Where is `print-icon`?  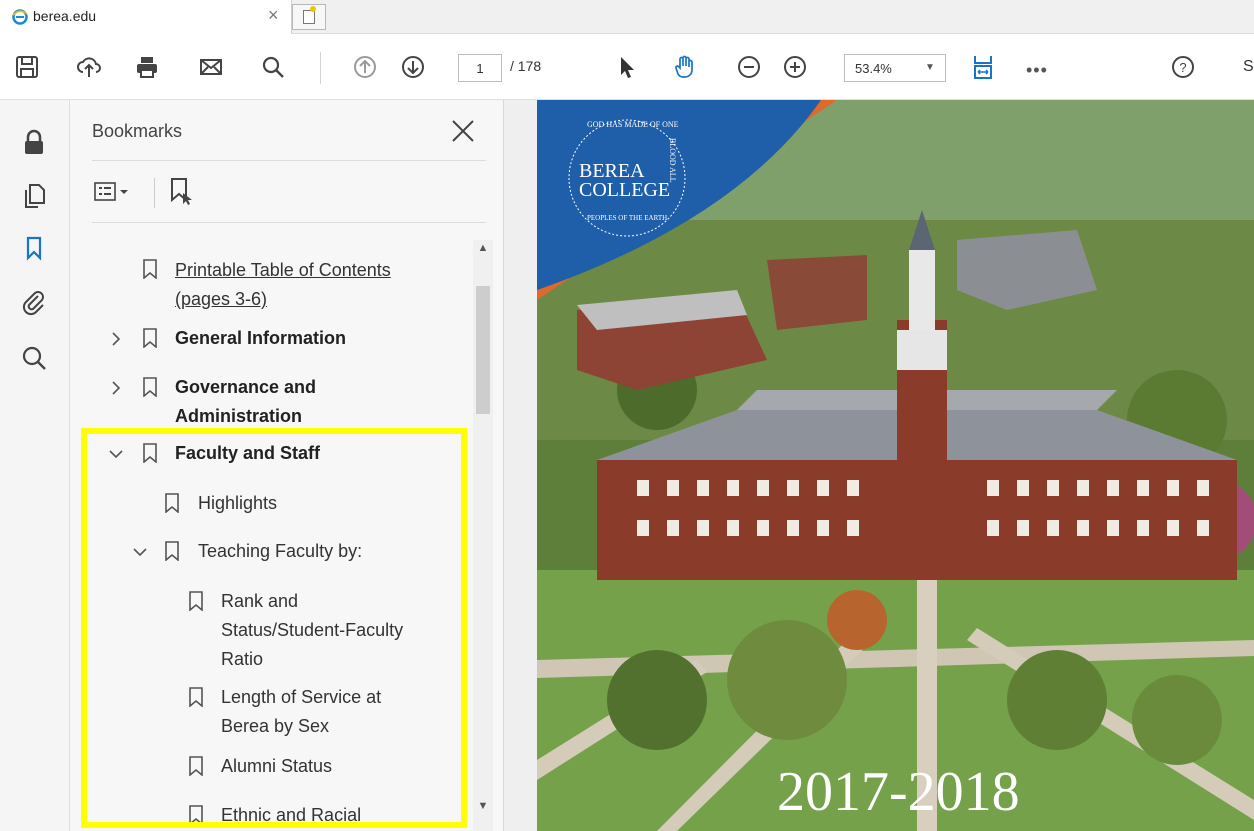 print-icon is located at coordinates (147, 67).